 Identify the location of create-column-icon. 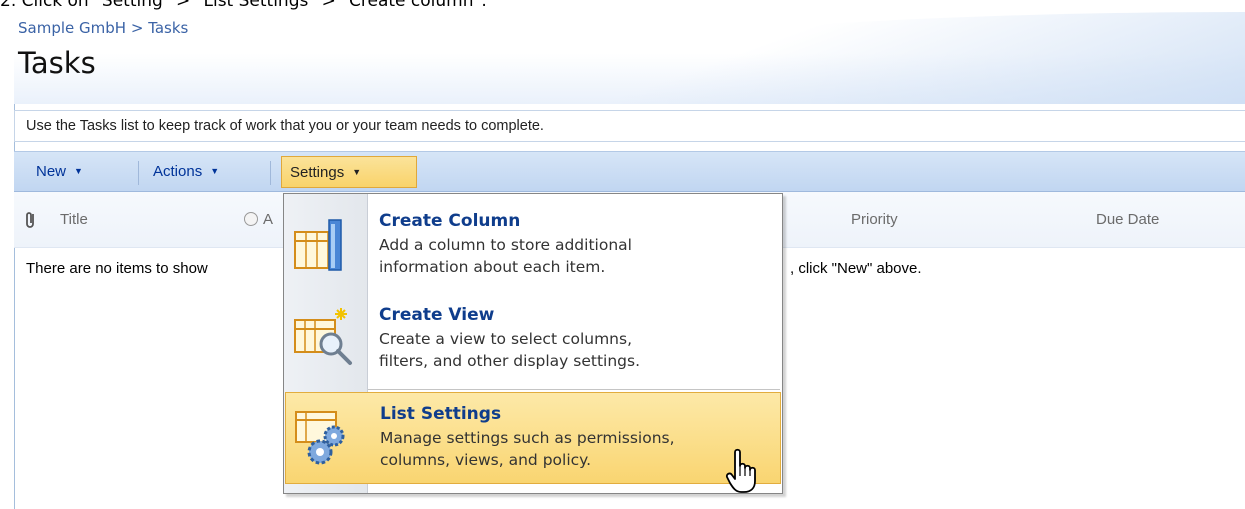
(324, 245).